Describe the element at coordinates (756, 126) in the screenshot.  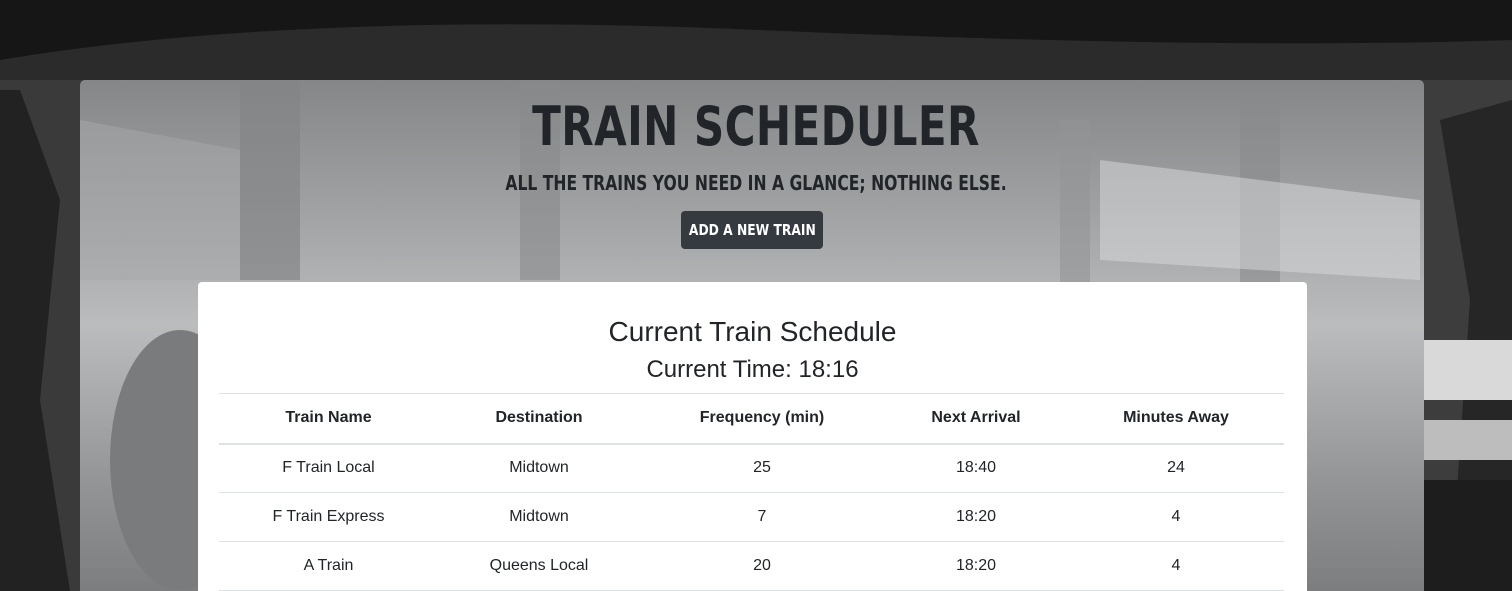
I see `page-title: TRAIN SCHEDULER` at that location.